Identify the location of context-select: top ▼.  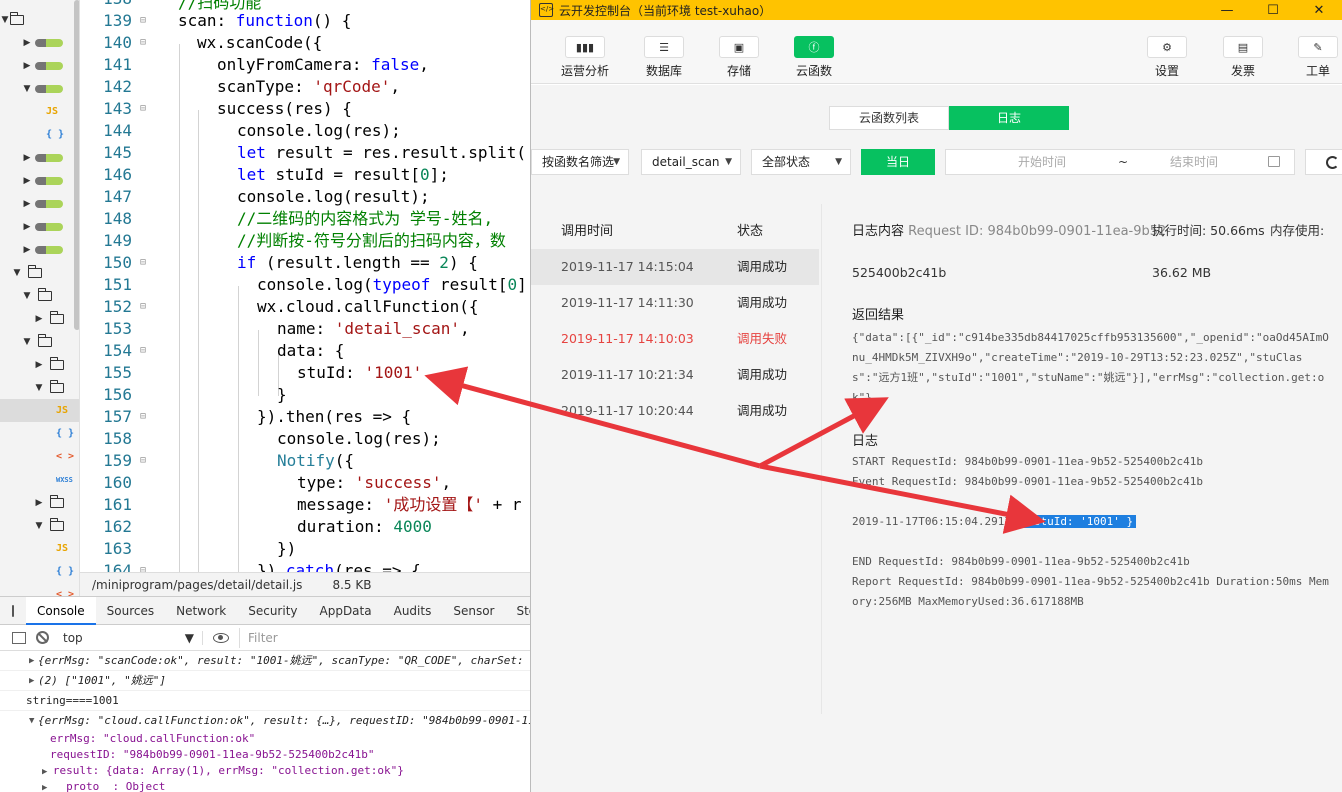
(133, 637).